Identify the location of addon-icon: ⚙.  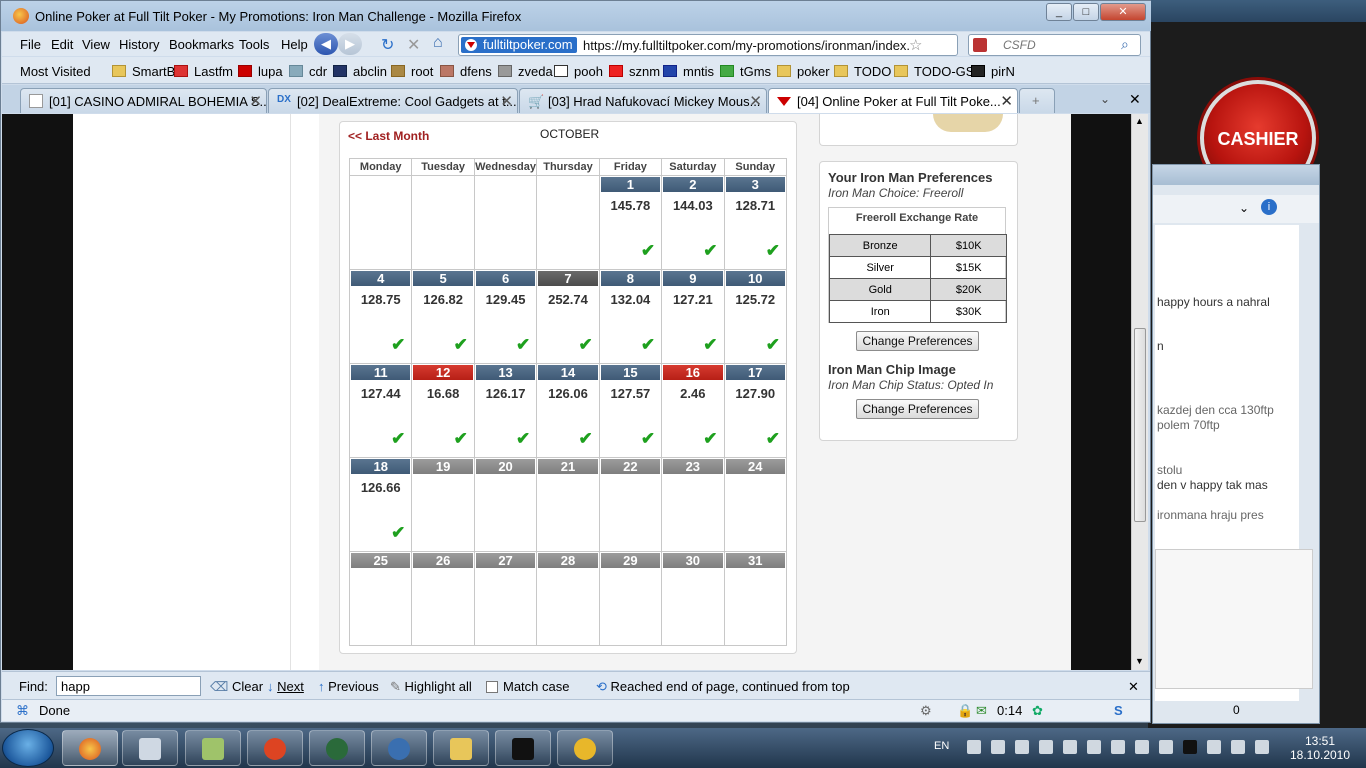
(926, 711).